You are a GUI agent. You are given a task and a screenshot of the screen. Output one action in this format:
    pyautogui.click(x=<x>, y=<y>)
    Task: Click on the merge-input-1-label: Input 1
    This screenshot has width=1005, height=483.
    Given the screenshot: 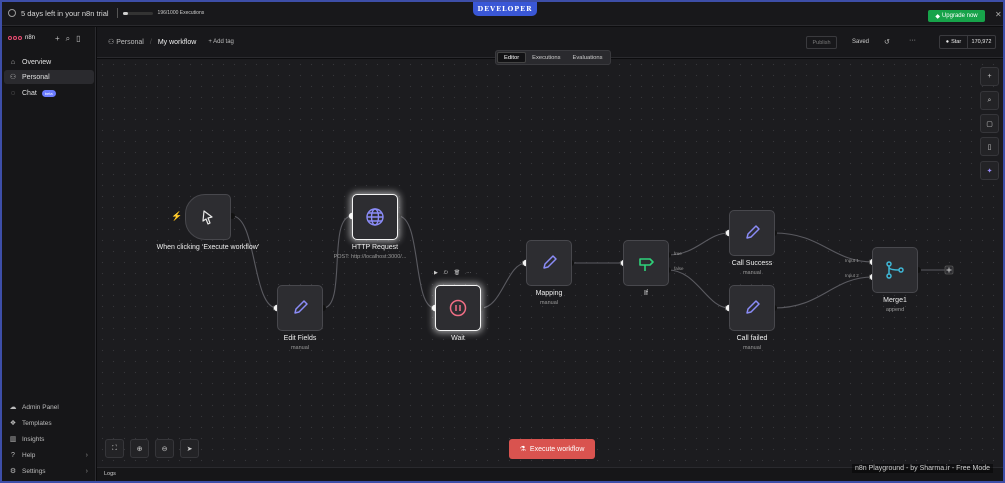 What is the action you would take?
    pyautogui.click(x=852, y=260)
    